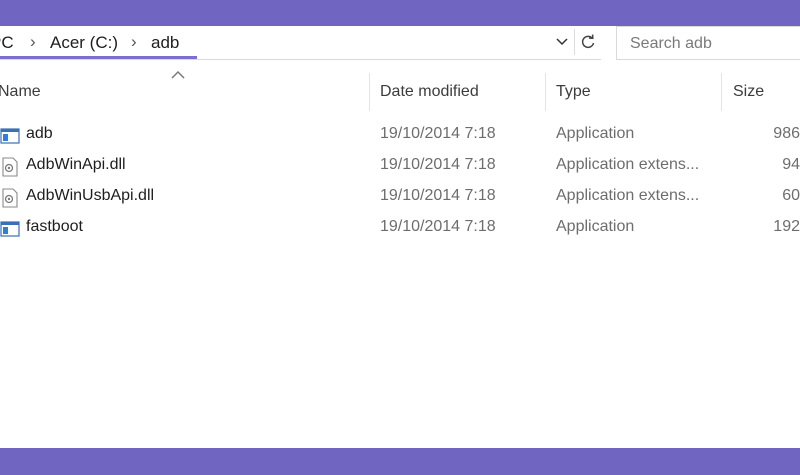 The image size is (800, 475). What do you see at coordinates (400, 13) in the screenshot?
I see `title-bar-band` at bounding box center [400, 13].